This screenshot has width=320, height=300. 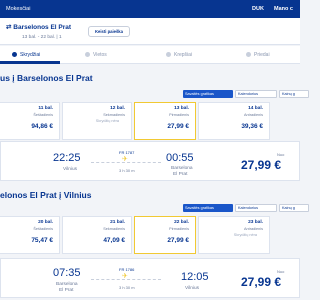 What do you see at coordinates (165, 121) in the screenshot?
I see `date-card-selected: 13 bal. Pirmadienis 27,99 €` at bounding box center [165, 121].